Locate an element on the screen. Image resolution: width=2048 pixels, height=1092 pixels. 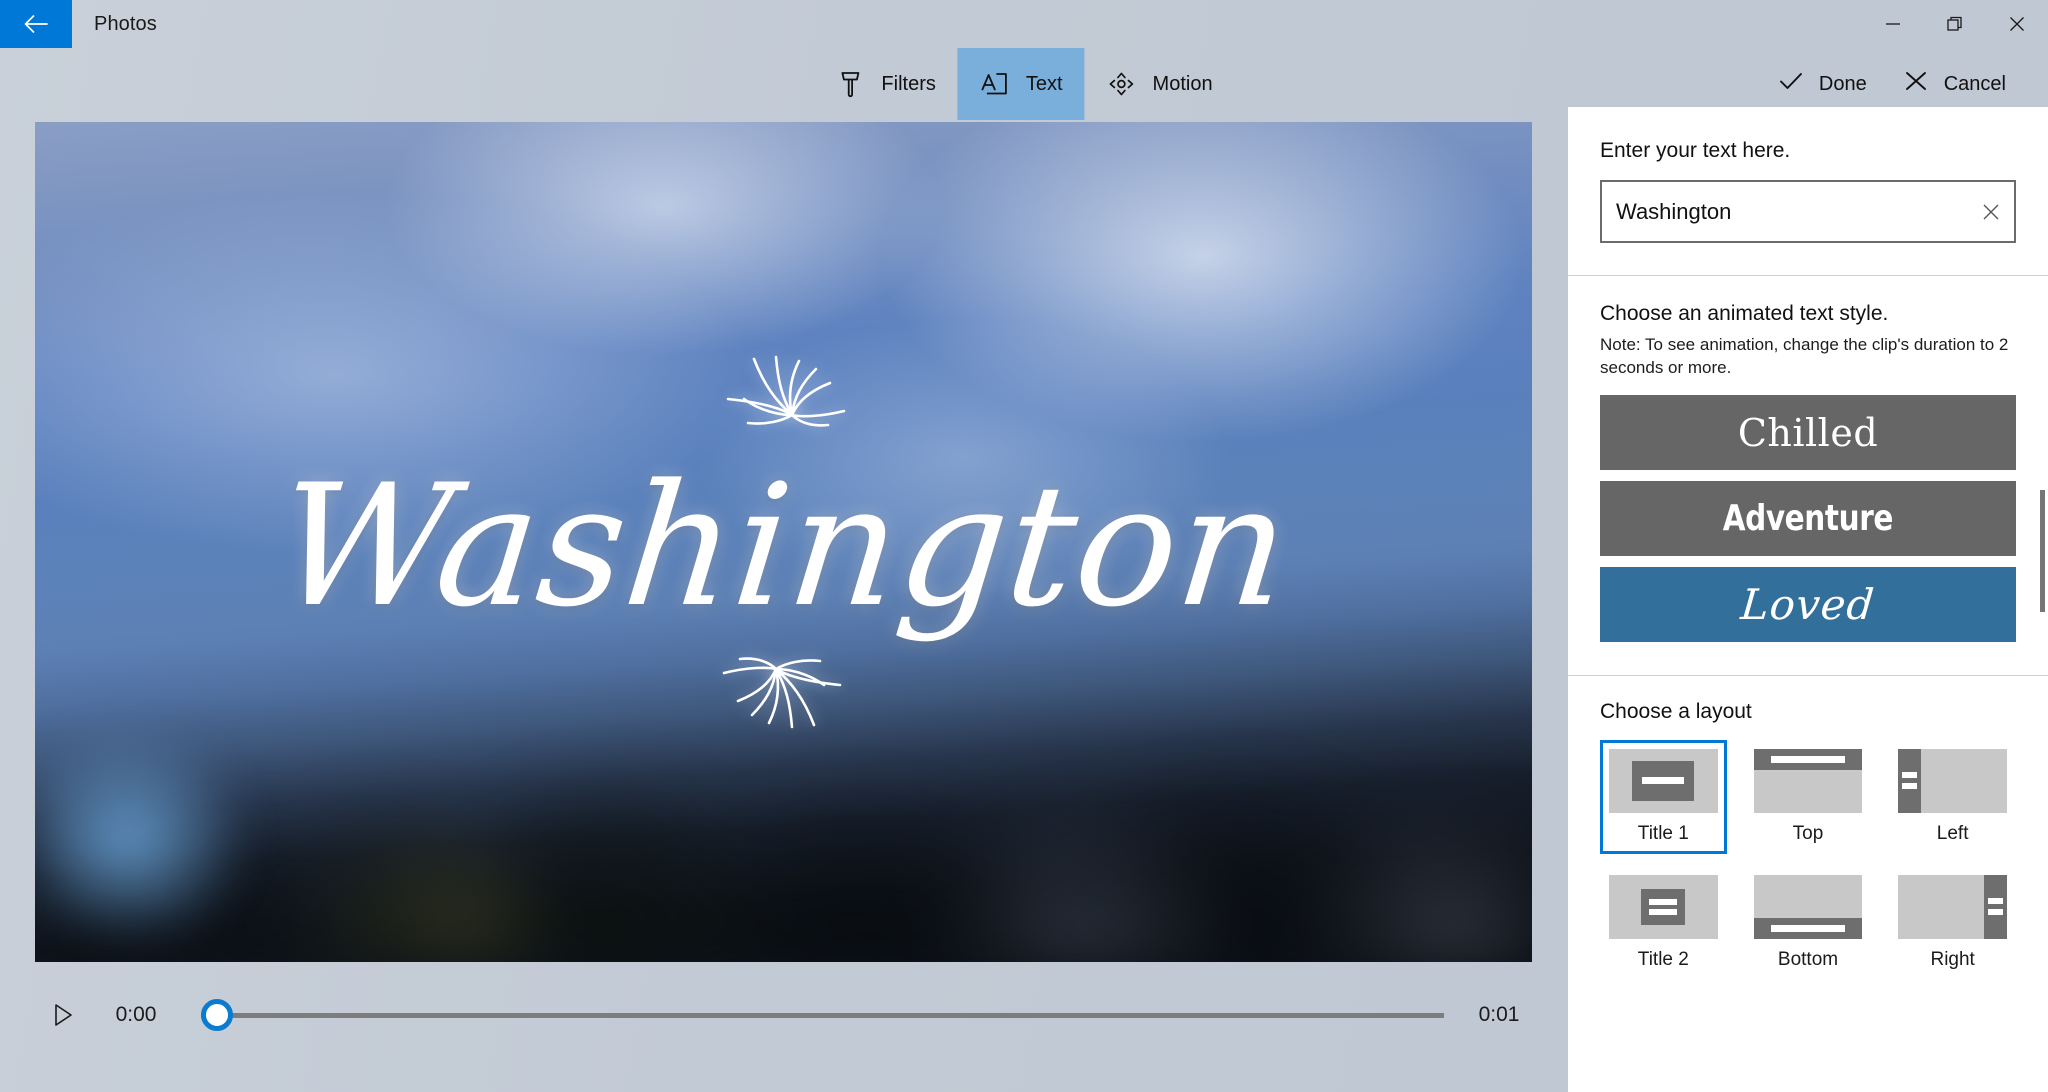
style-tile-adventure-label: Adventure is located at coordinates (1808, 518).